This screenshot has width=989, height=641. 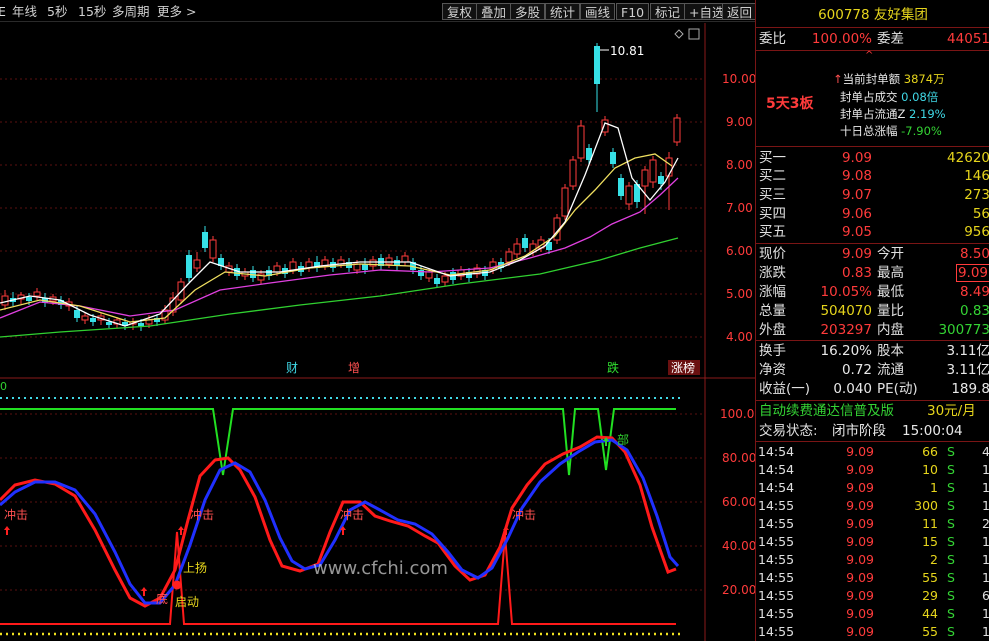 I want to click on seal-row: ↑当前封单额 3874万, so click(x=889, y=79).